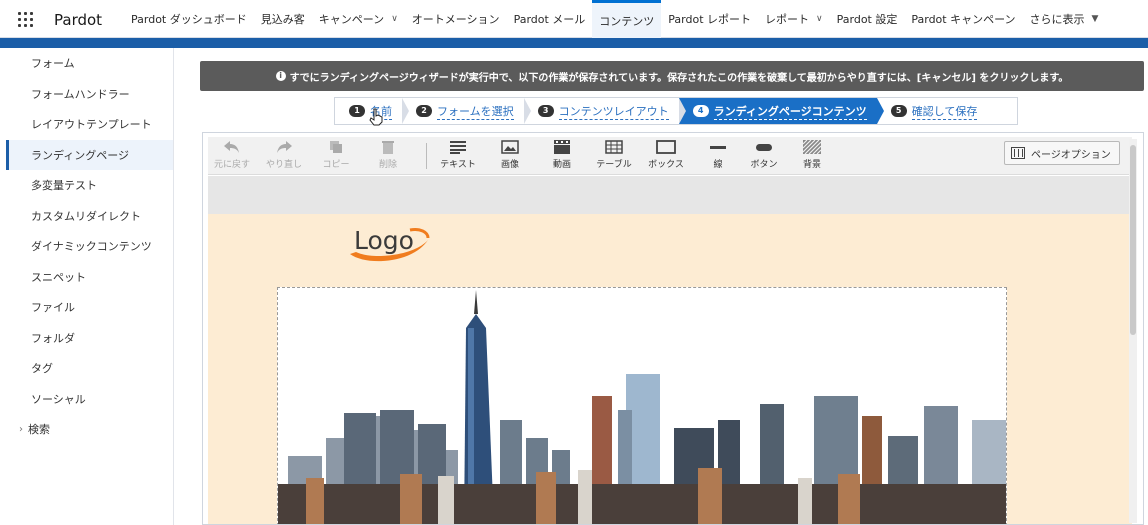 The height and width of the screenshot is (525, 1148). I want to click on nav-tab-pardot-campaigns: Pardot キャンペーン, so click(963, 19).